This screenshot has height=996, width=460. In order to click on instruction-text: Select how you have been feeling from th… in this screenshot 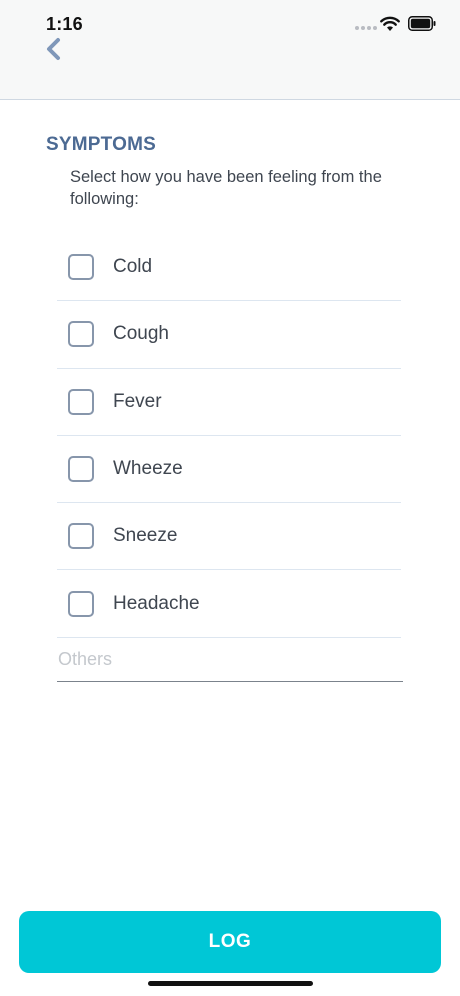, I will do `click(226, 188)`.